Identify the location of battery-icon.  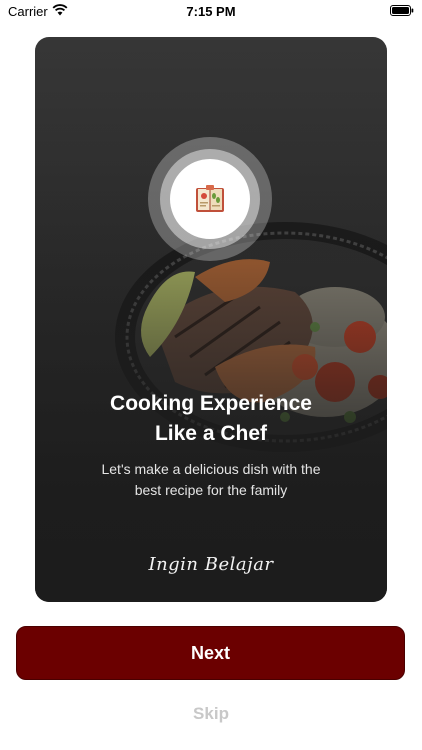
(402, 10).